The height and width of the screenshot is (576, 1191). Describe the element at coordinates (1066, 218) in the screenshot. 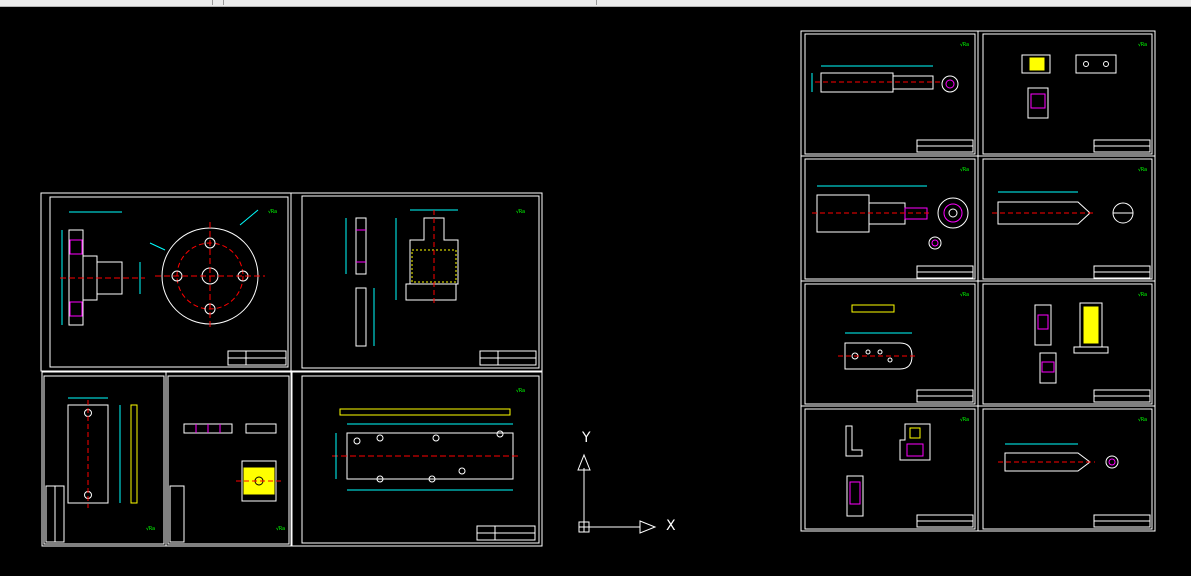

I see `sheet-screw: √Ra` at that location.